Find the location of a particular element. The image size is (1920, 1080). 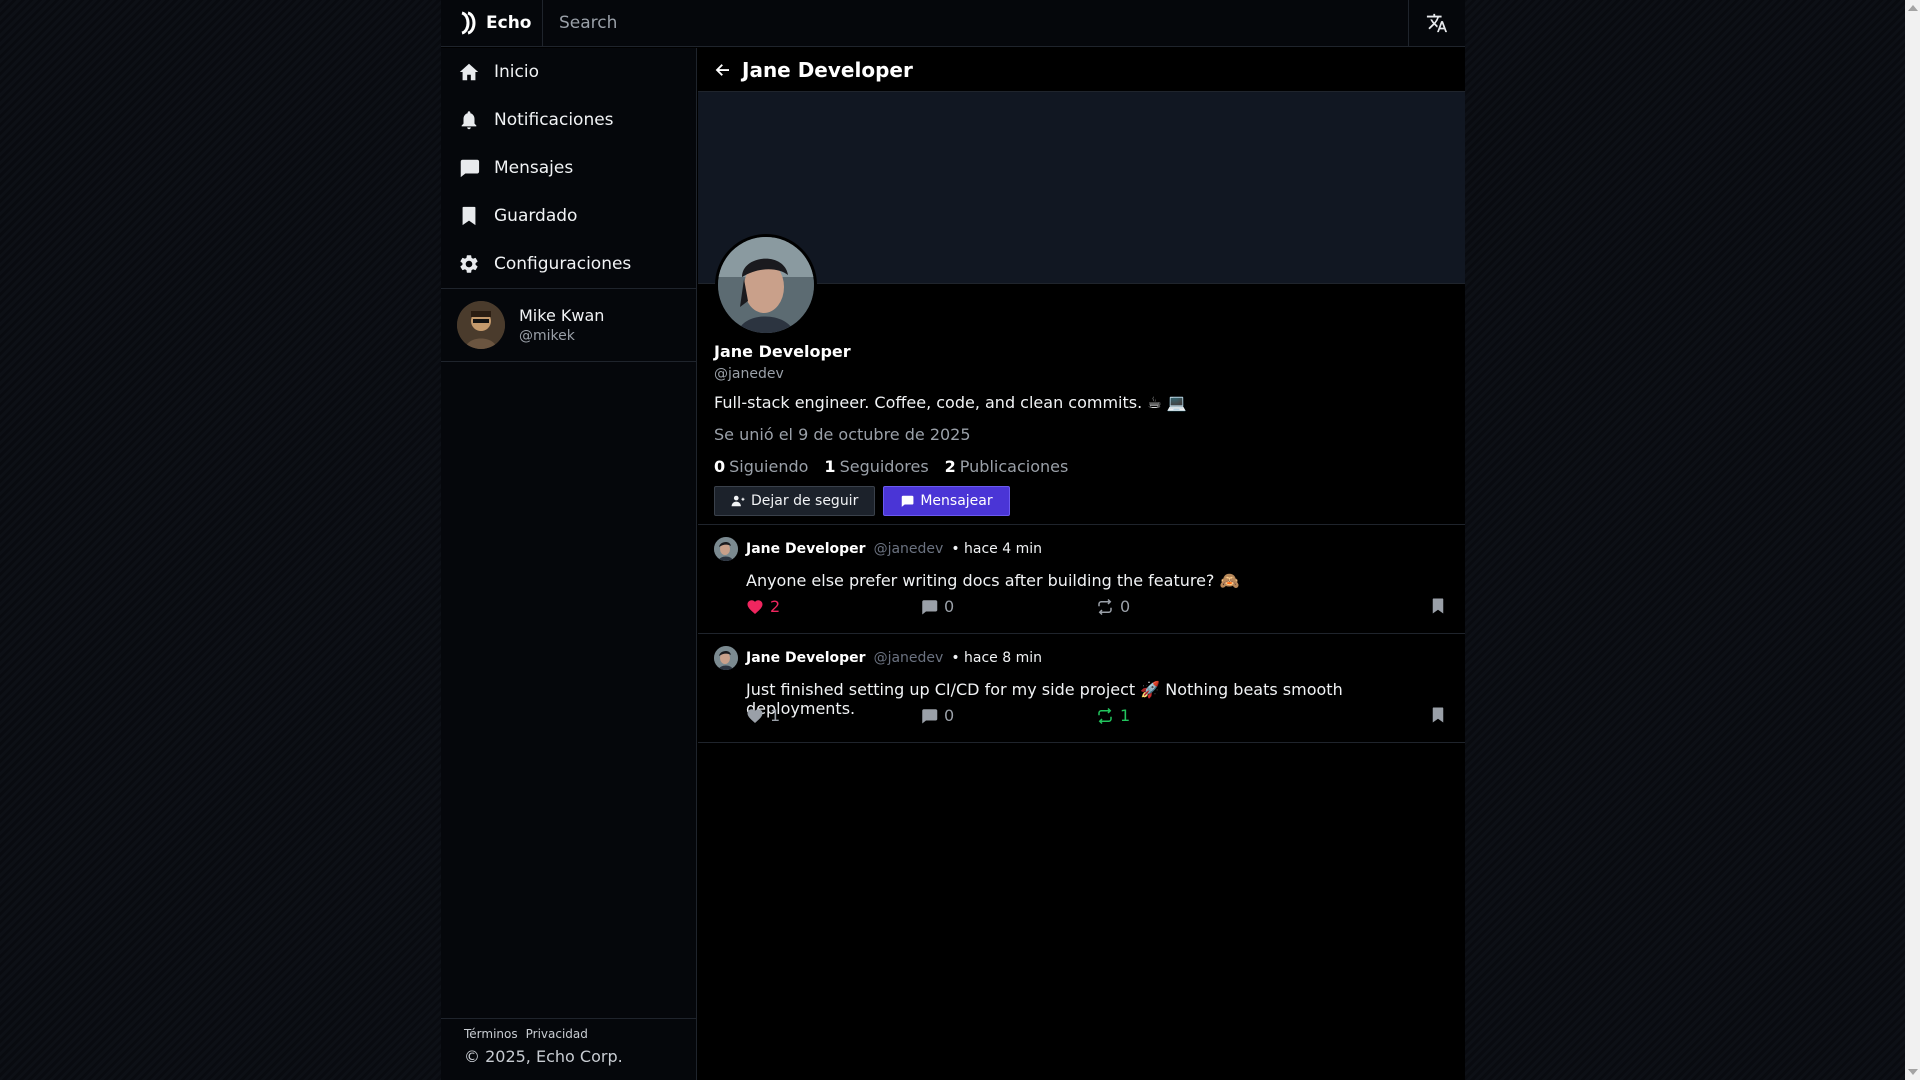

search-input is located at coordinates (859, 23).